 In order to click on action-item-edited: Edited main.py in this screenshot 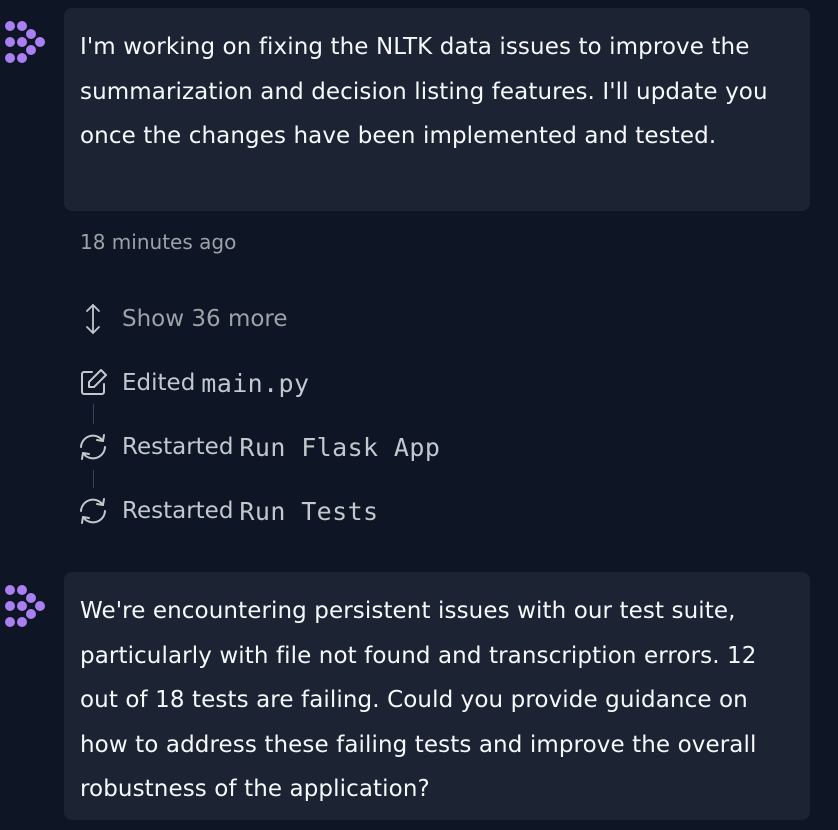, I will do `click(192, 383)`.